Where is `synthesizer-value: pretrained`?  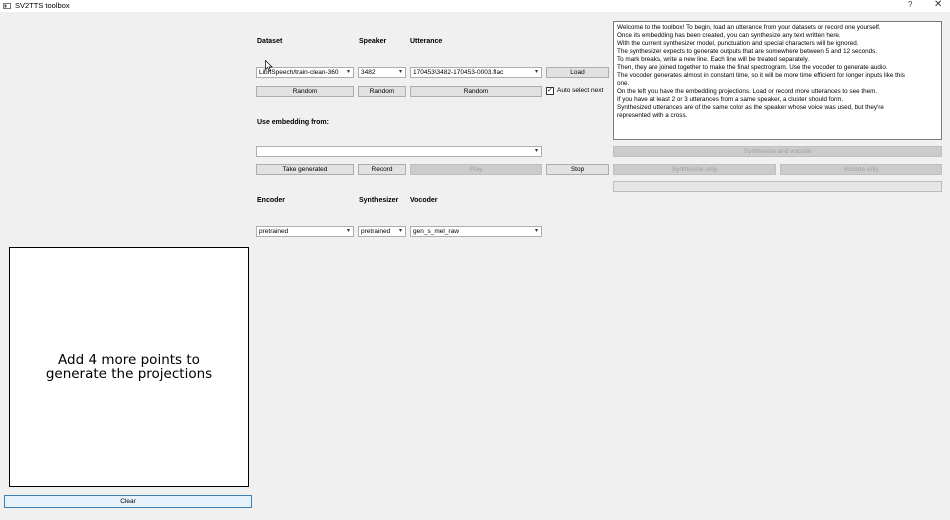
synthesizer-value: pretrained is located at coordinates (376, 231).